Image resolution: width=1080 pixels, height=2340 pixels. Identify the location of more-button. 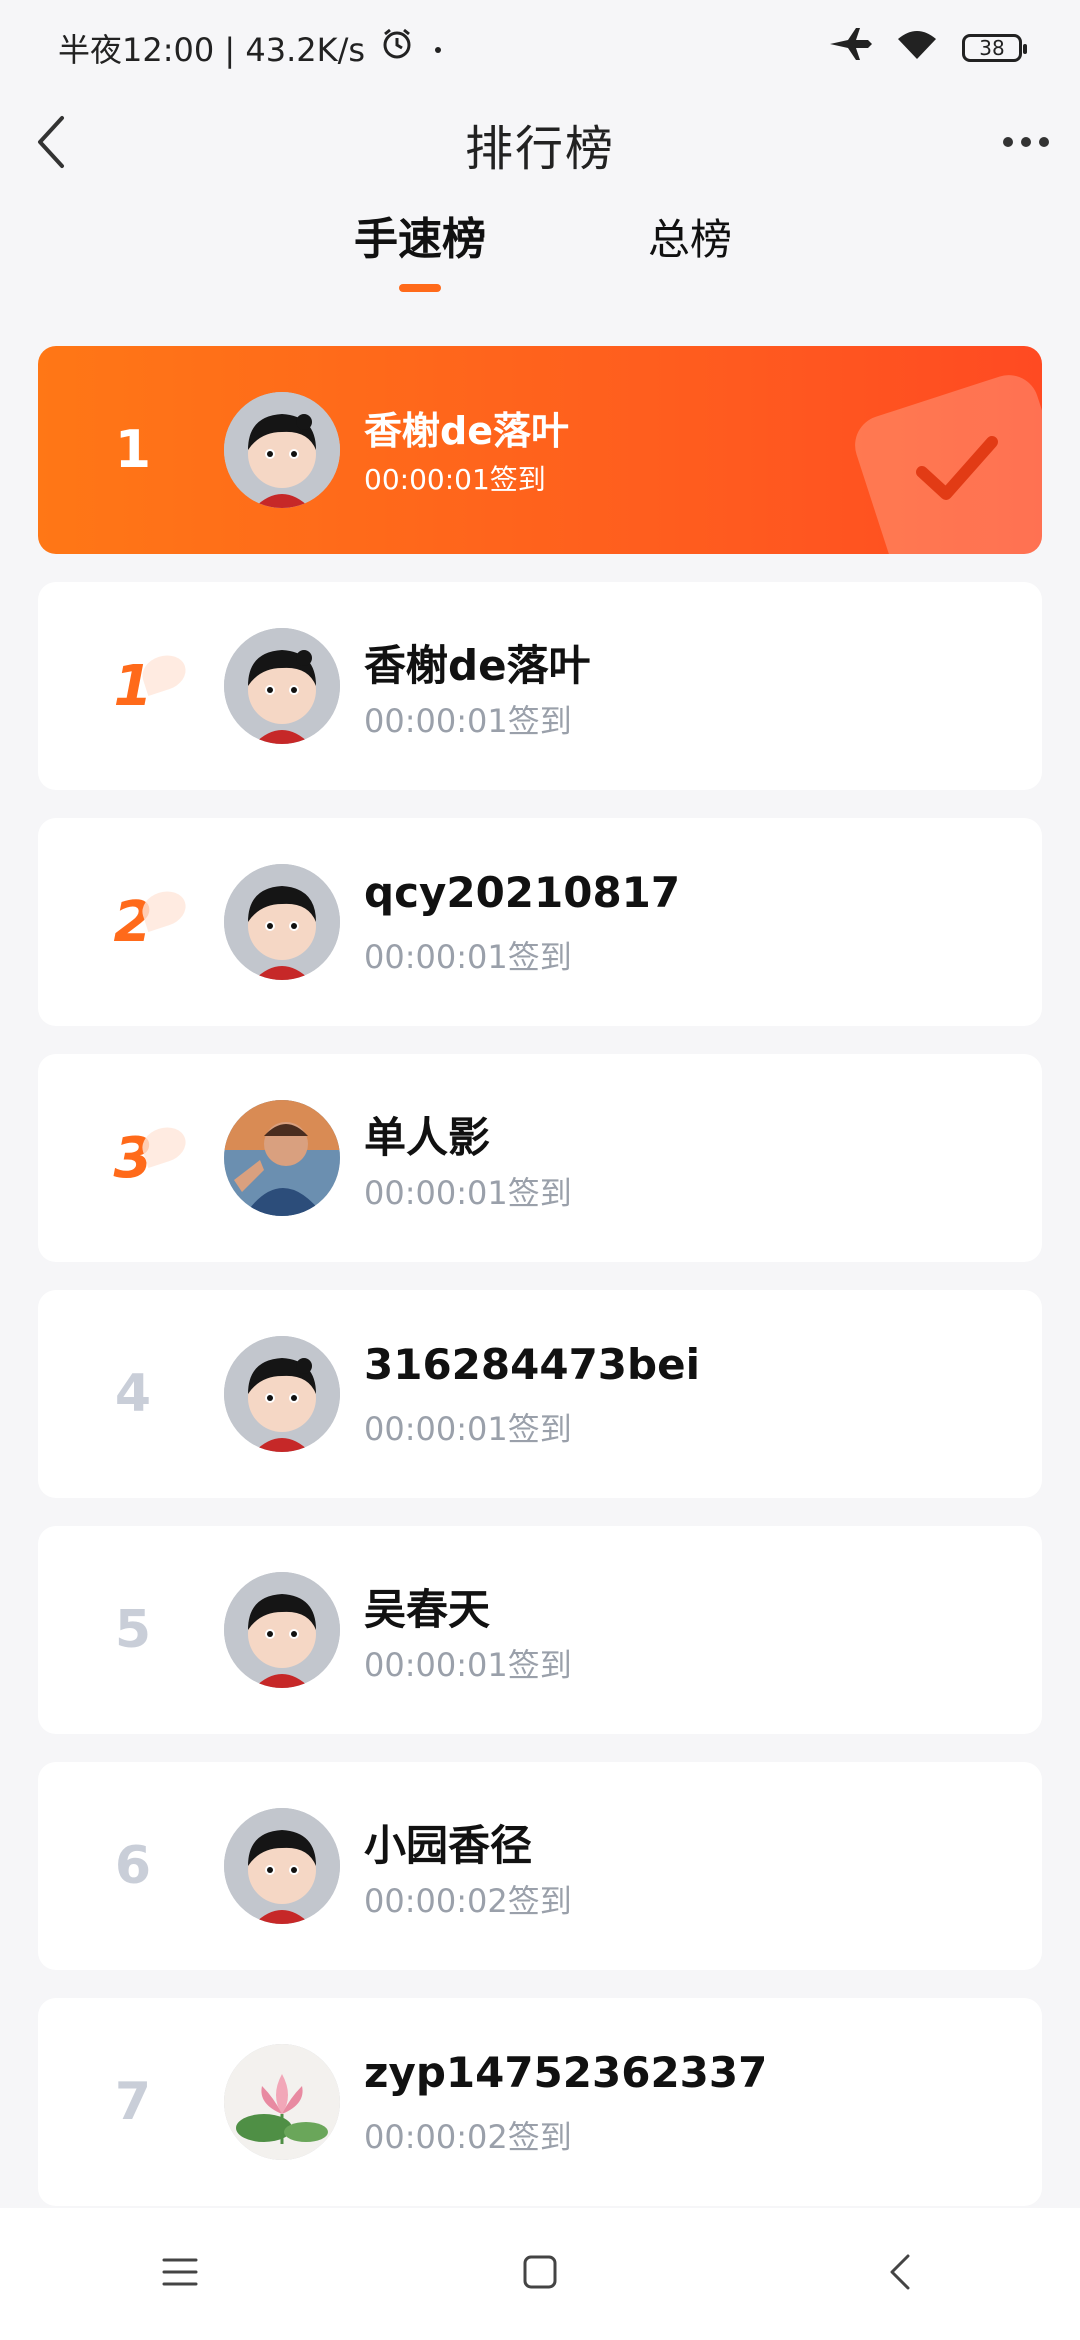
(1026, 144).